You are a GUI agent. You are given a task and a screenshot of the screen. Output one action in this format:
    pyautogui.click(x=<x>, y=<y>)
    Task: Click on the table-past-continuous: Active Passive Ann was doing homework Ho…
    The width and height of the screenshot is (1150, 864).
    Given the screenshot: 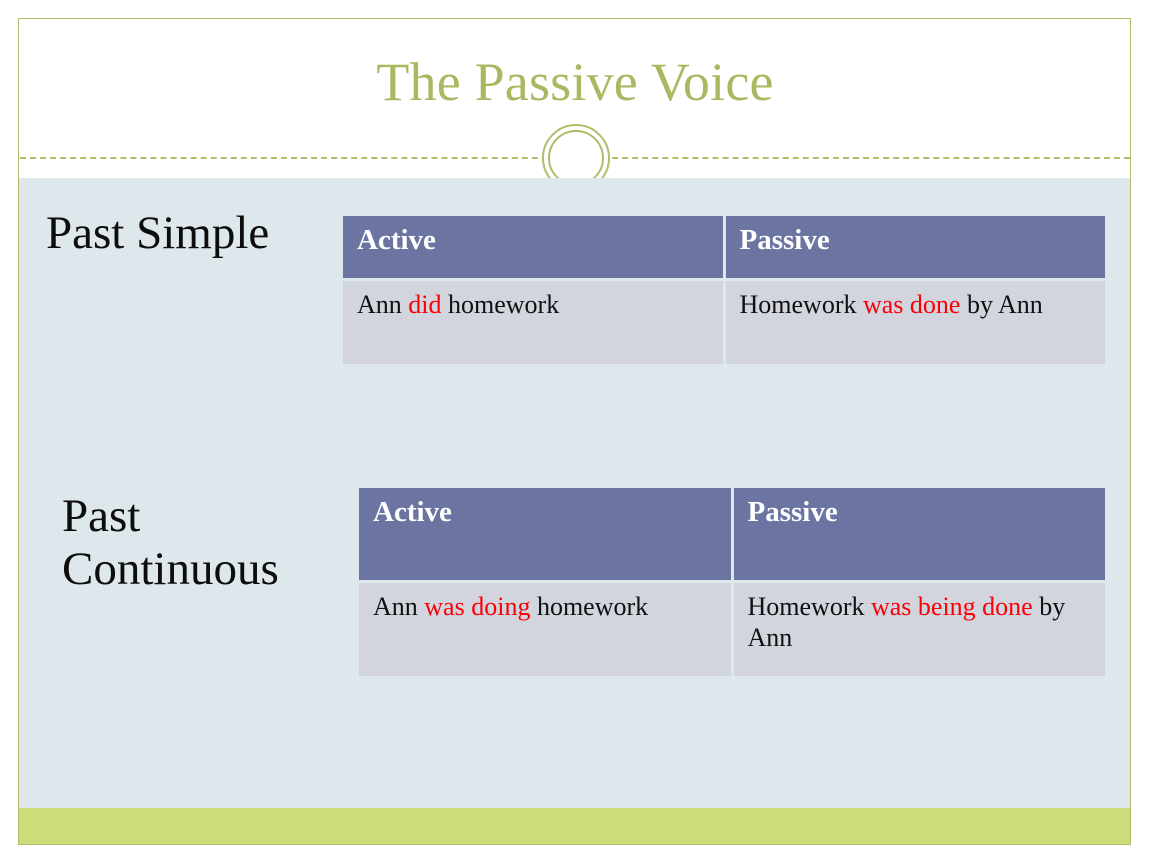 What is the action you would take?
    pyautogui.click(x=732, y=582)
    